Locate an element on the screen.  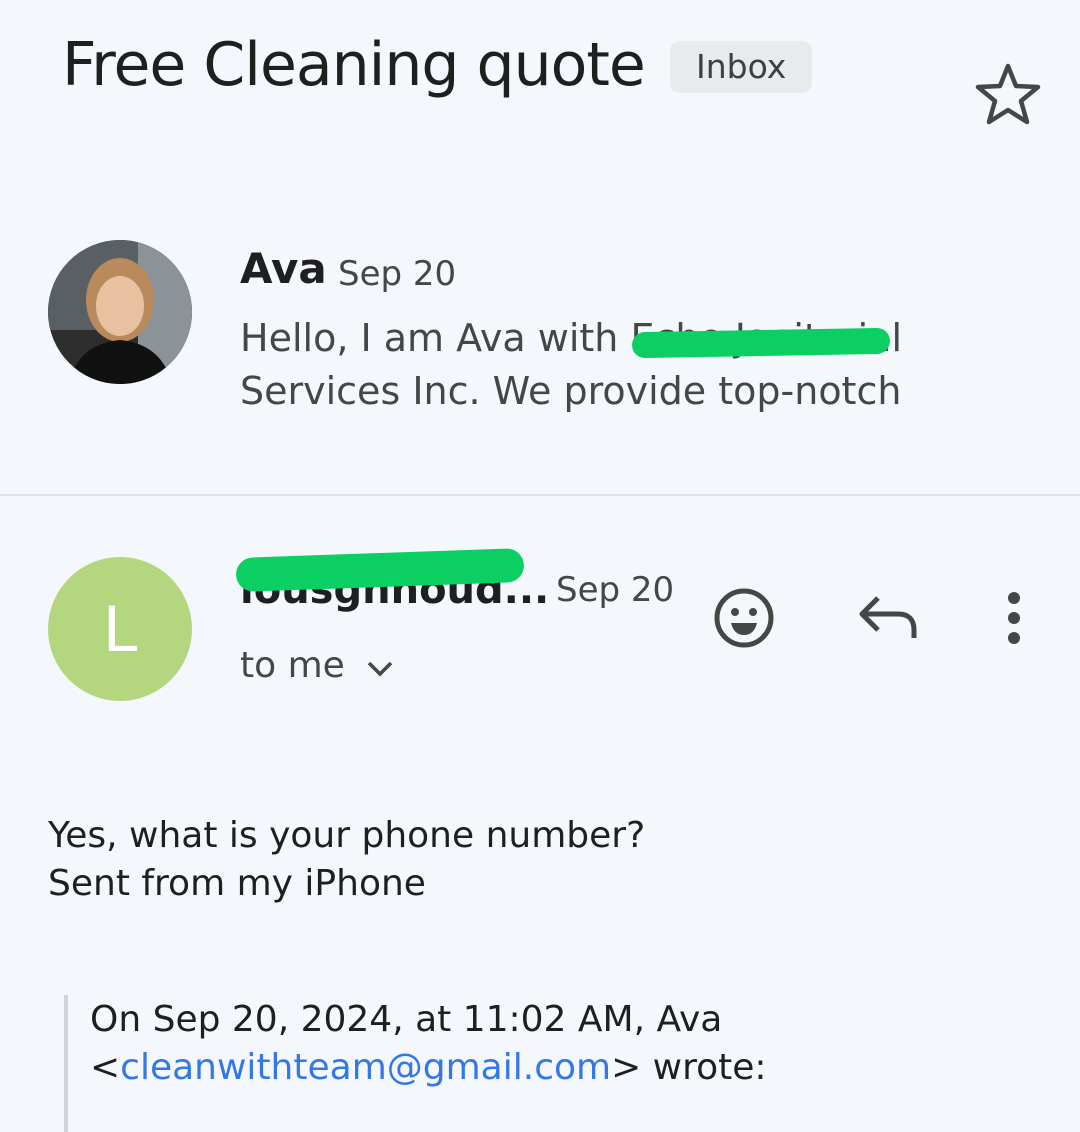
email-link: cleanwithteam@gmail.com is located at coordinates (365, 1067).